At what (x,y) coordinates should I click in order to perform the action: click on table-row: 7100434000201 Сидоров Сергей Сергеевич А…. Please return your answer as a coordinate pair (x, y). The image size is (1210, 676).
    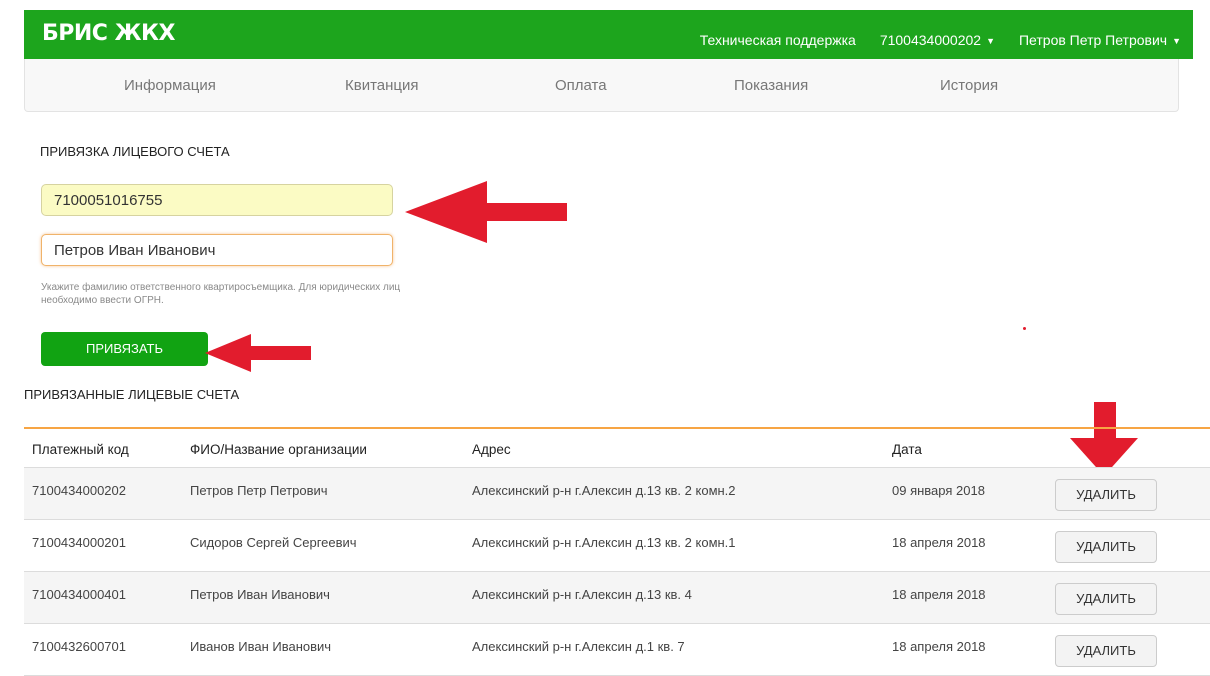
    Looking at the image, I should click on (617, 546).